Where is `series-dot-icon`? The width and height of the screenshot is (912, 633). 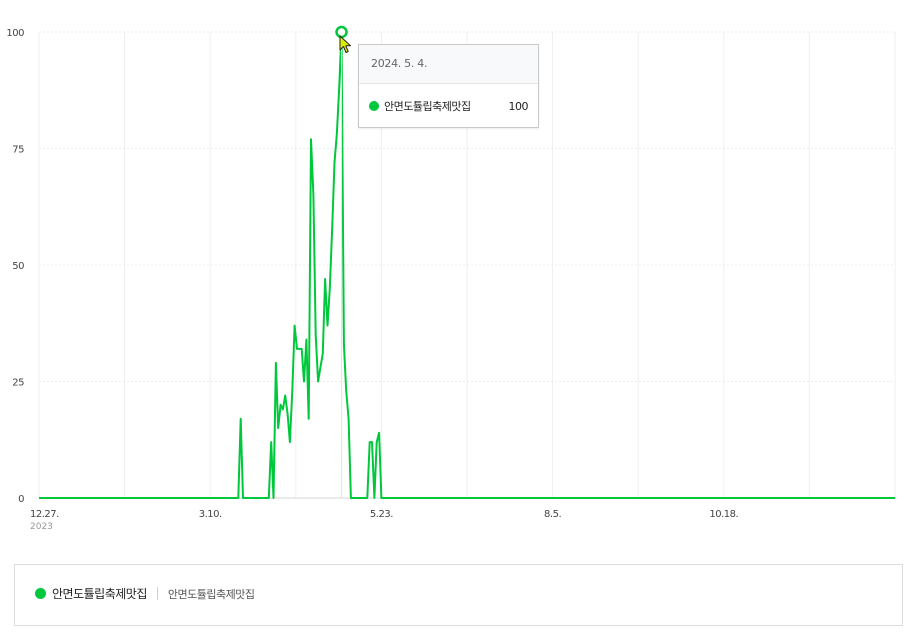
series-dot-icon is located at coordinates (374, 106).